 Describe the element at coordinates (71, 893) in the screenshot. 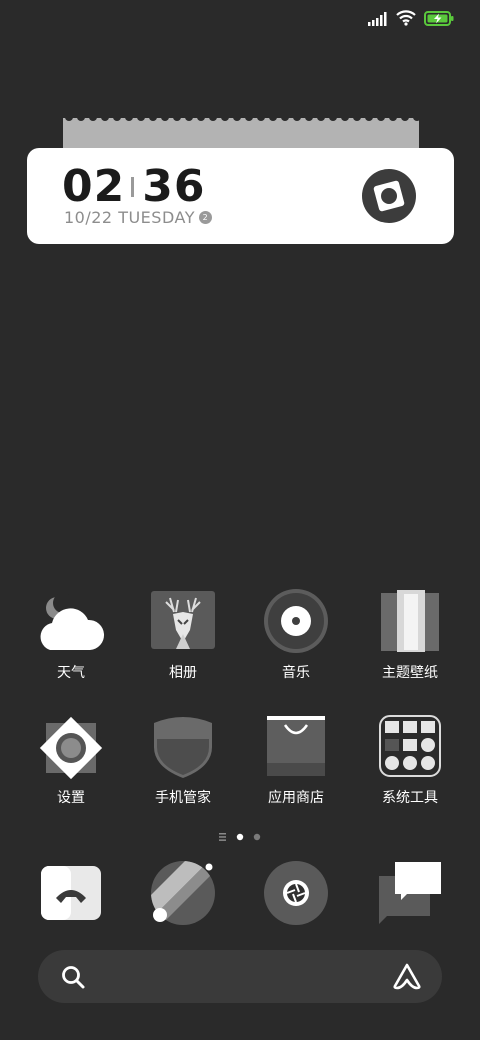

I see `phone-icon` at that location.